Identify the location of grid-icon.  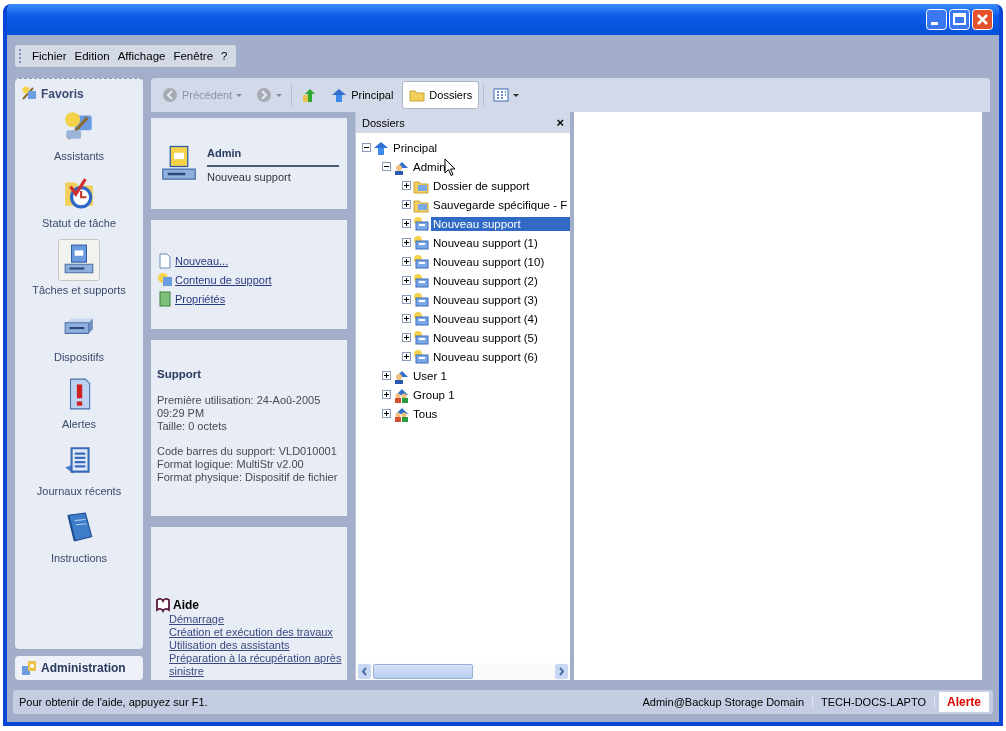
(501, 95).